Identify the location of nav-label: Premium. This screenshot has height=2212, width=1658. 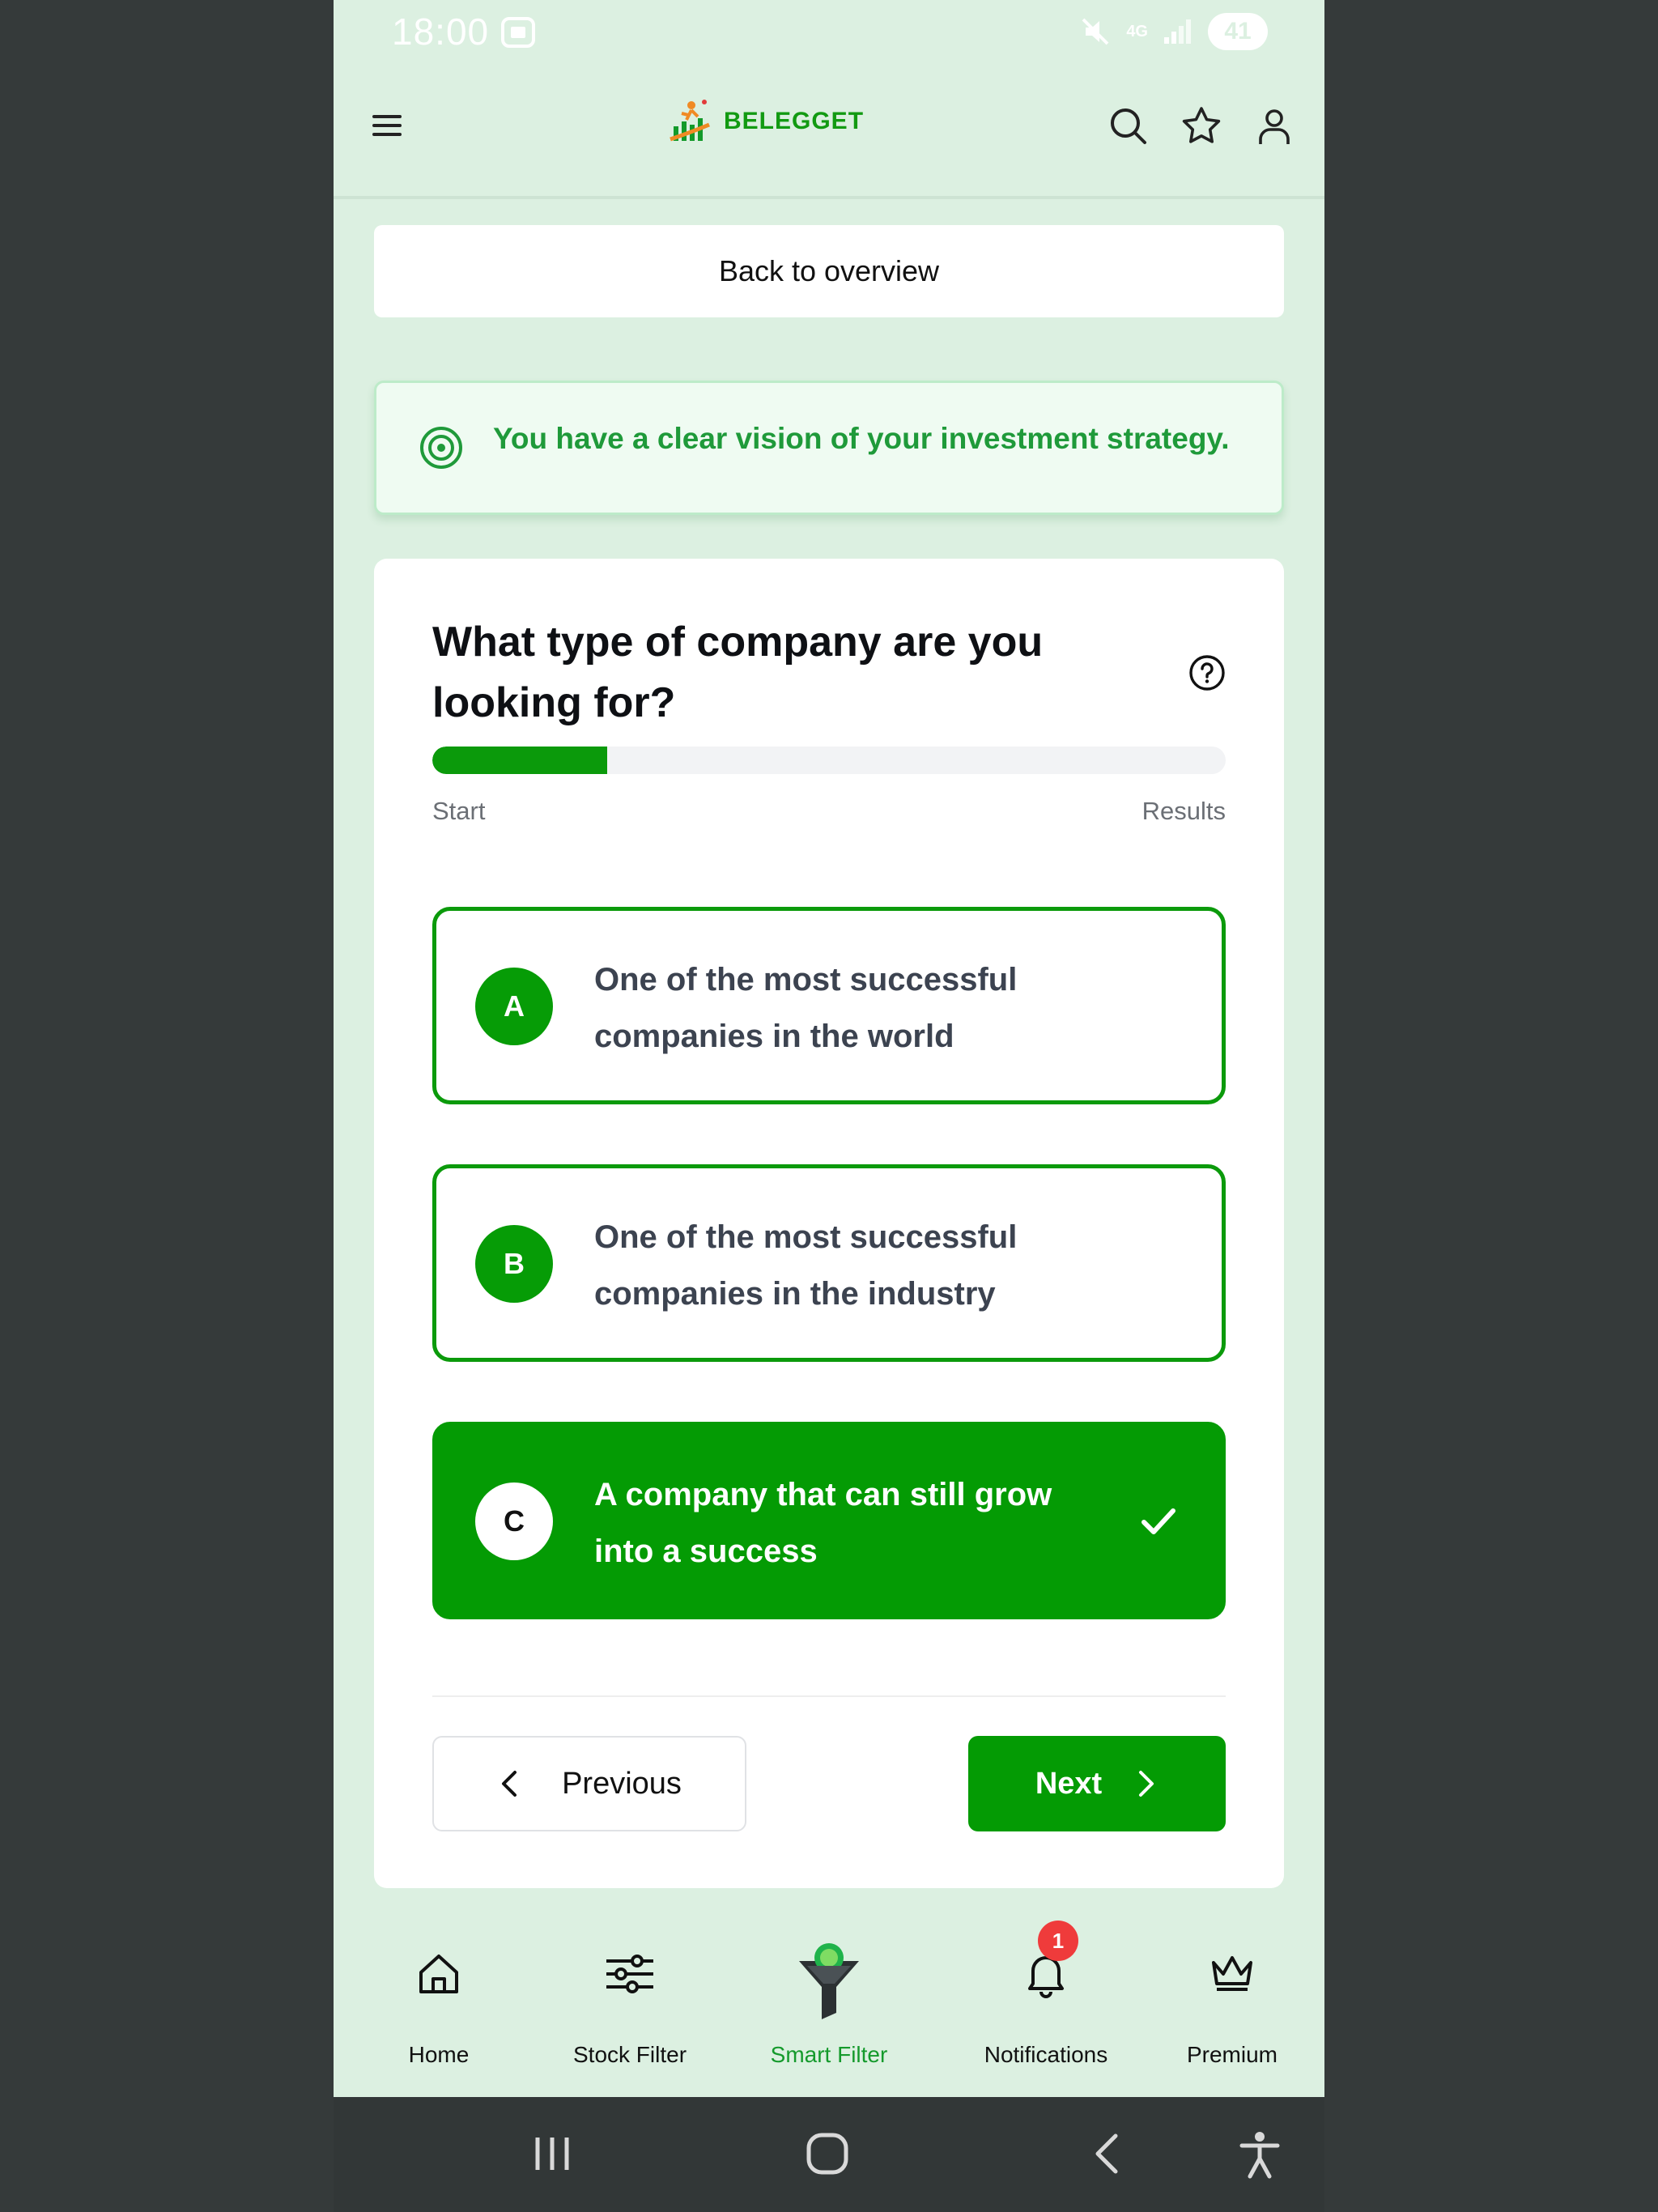
(1232, 2054).